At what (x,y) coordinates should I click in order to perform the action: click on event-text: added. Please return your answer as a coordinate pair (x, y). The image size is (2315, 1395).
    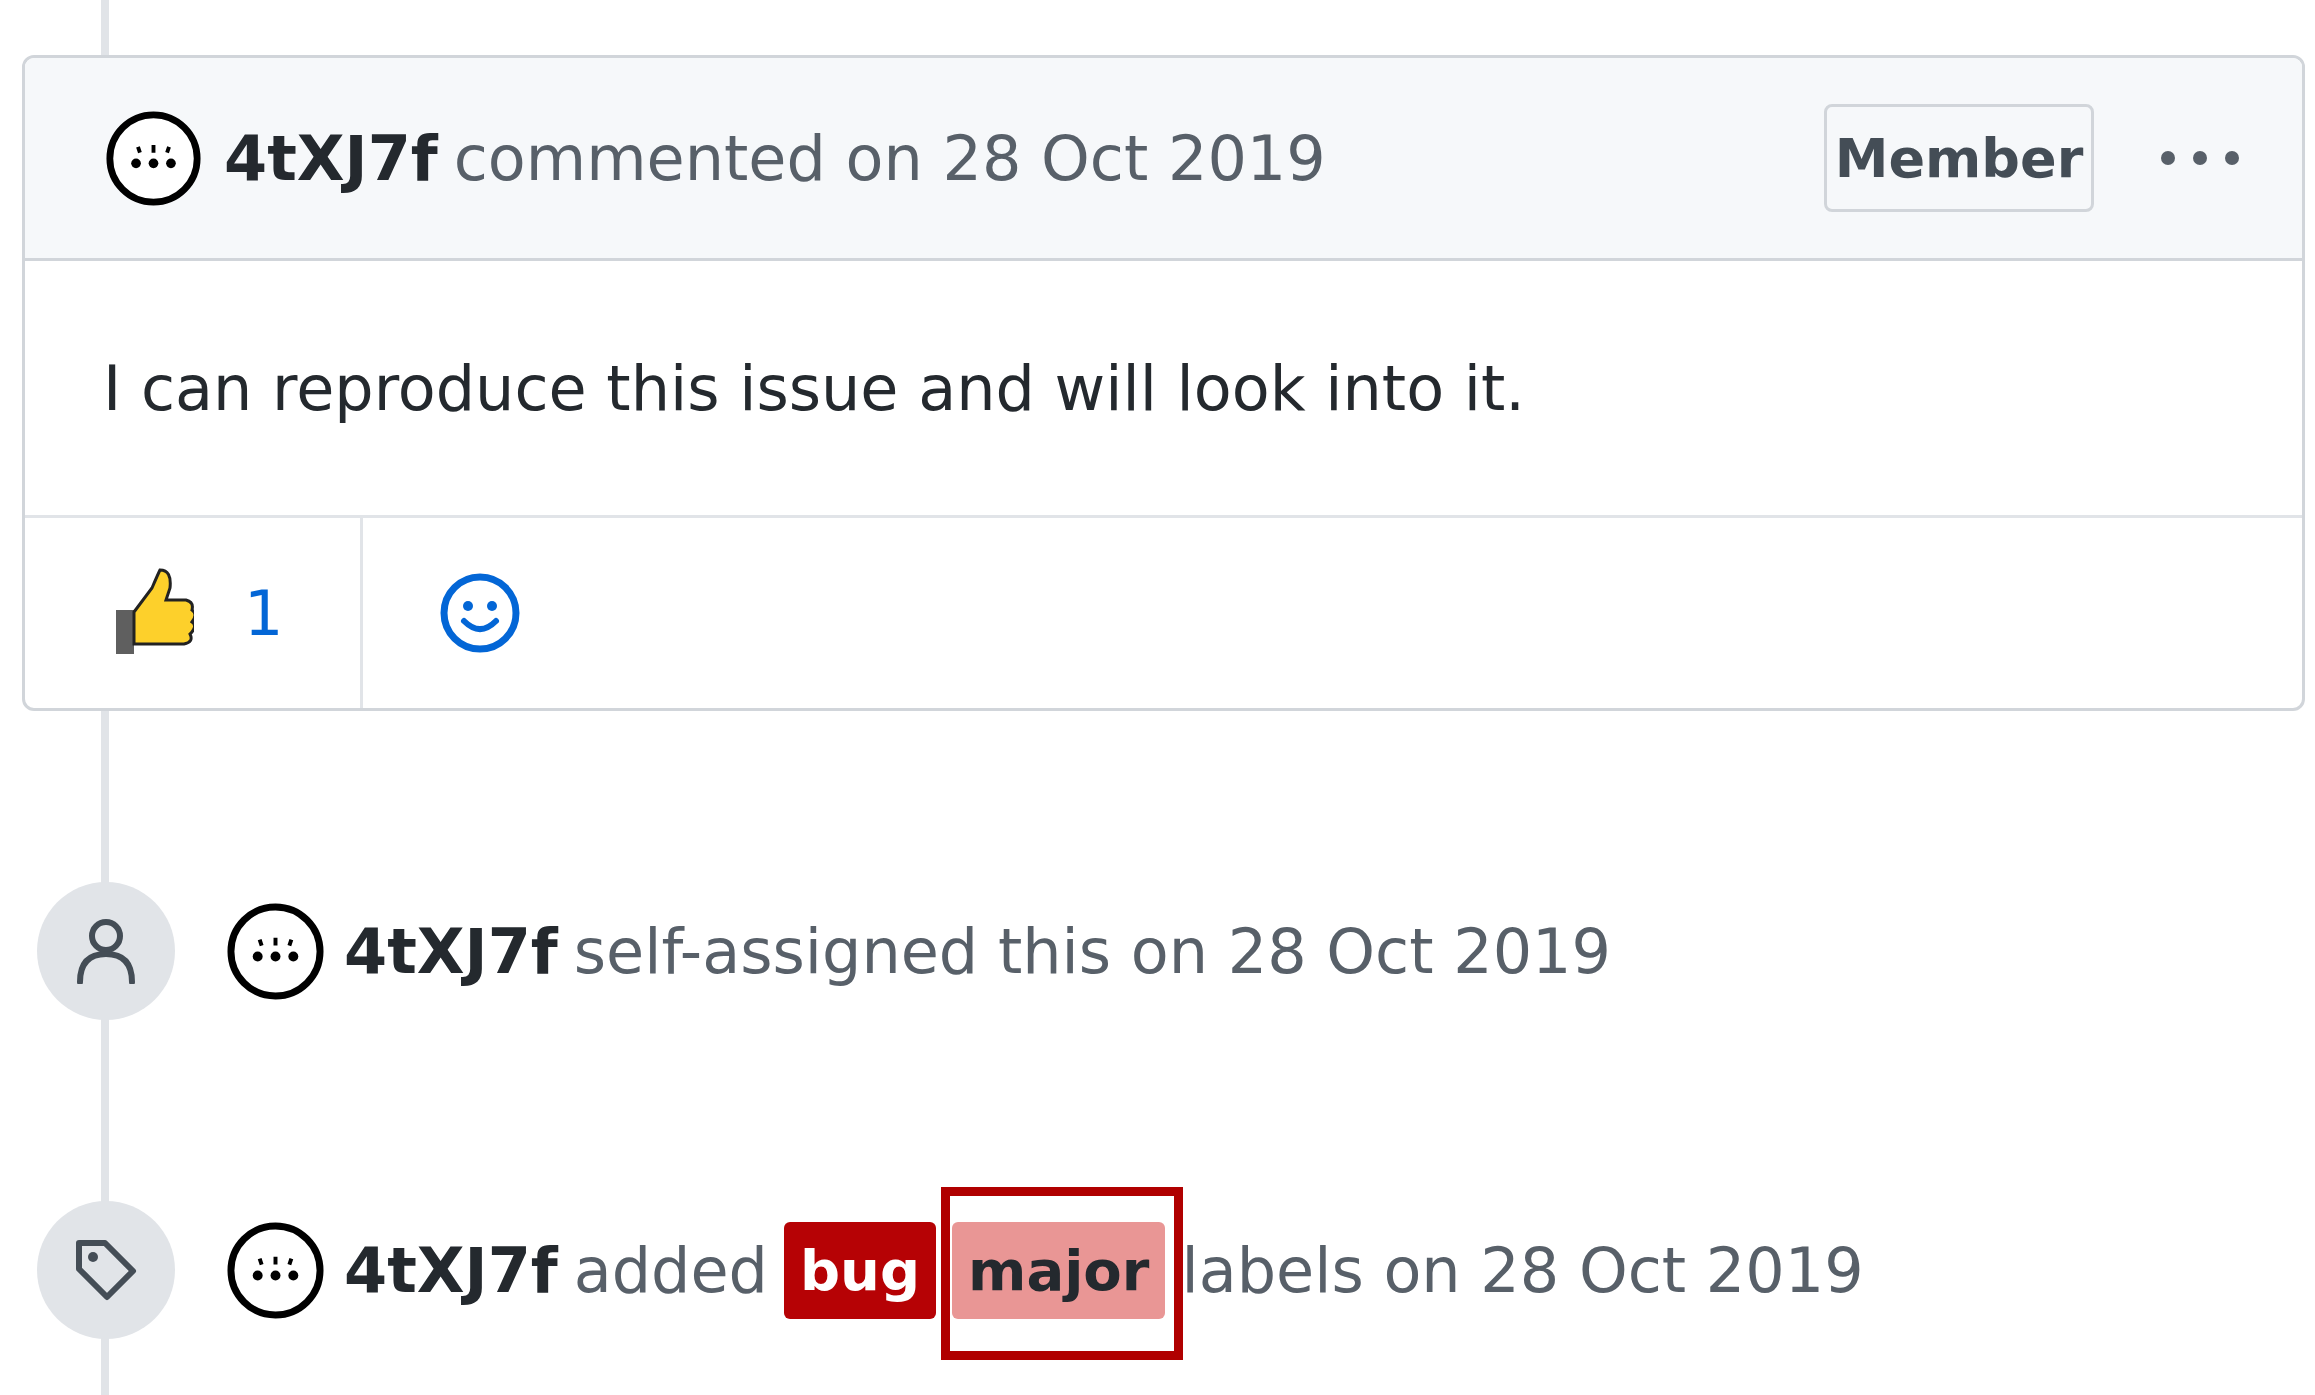
    Looking at the image, I should click on (670, 1270).